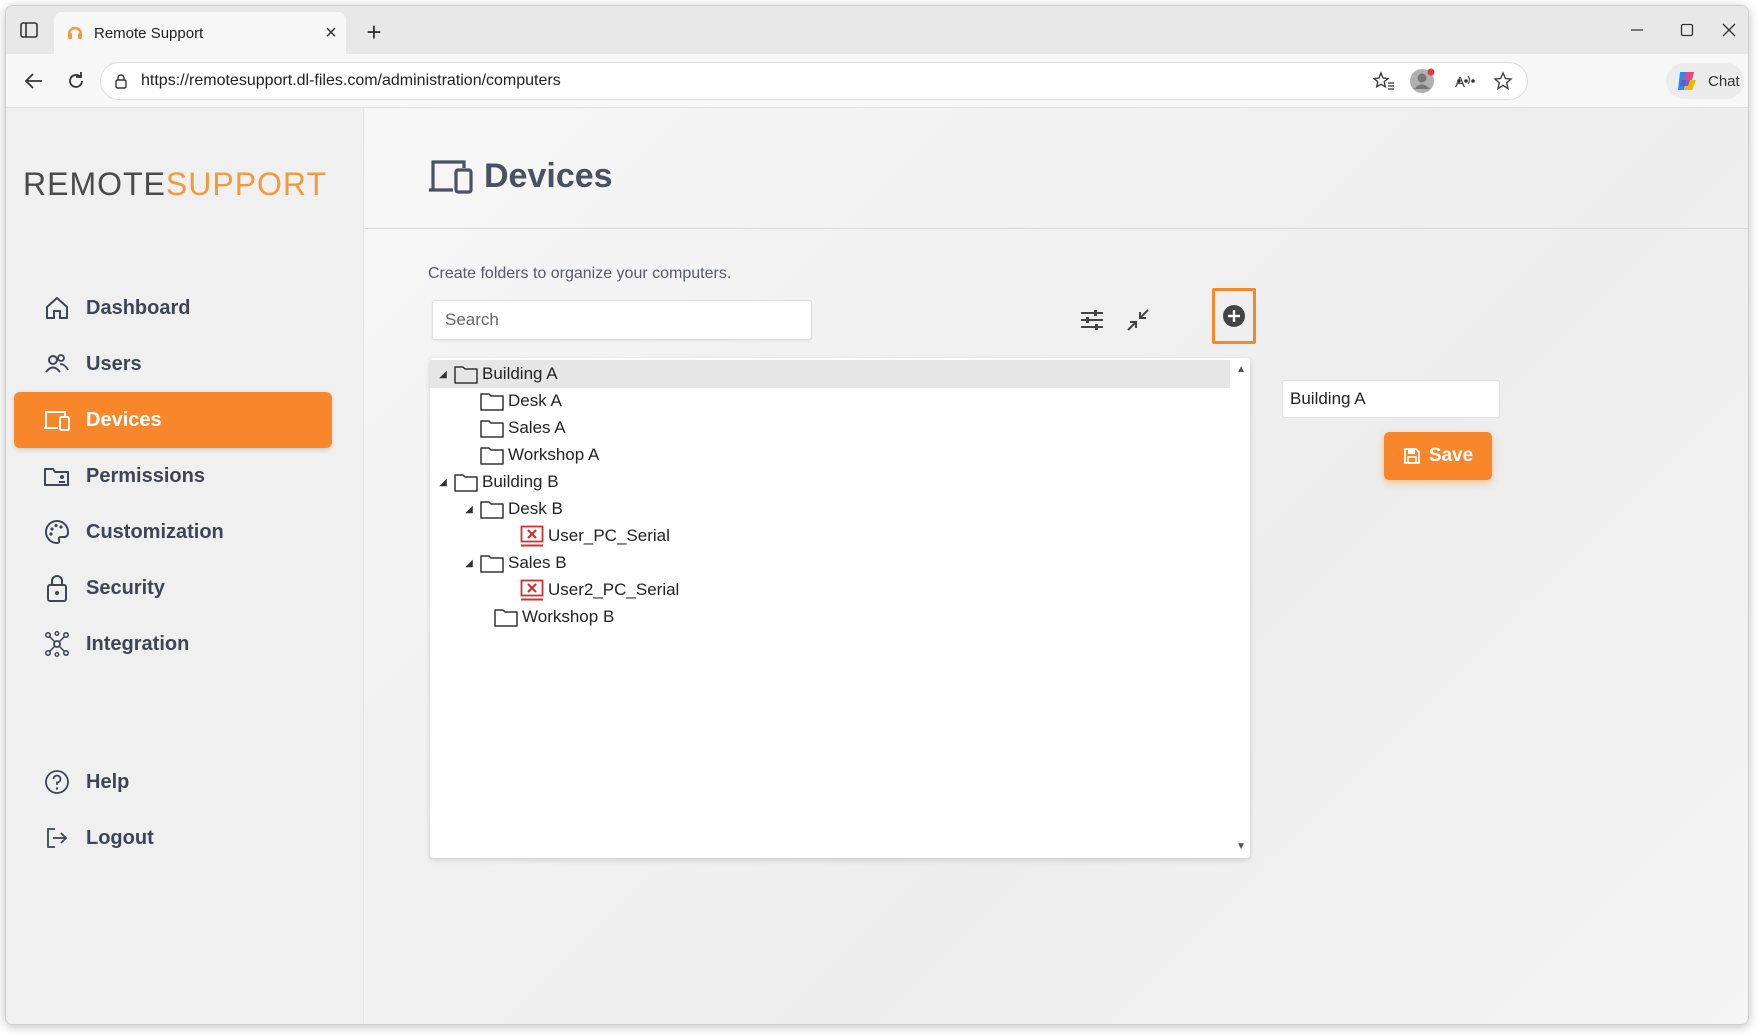 The image size is (1758, 1035). Describe the element at coordinates (57, 476) in the screenshot. I see `permissions-icon` at that location.